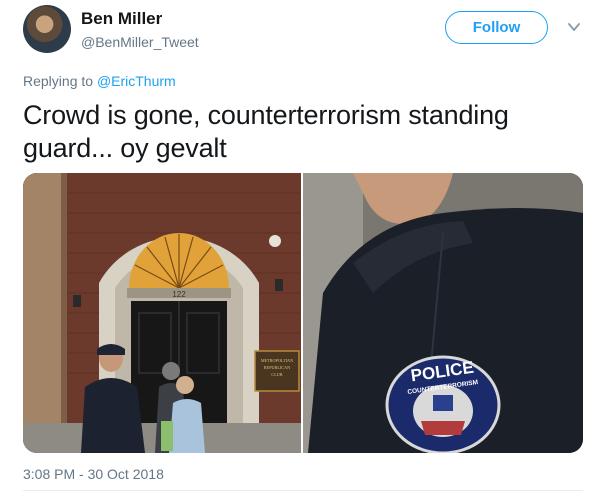 This screenshot has width=597, height=498. I want to click on author-name: Ben Miller, so click(121, 19).